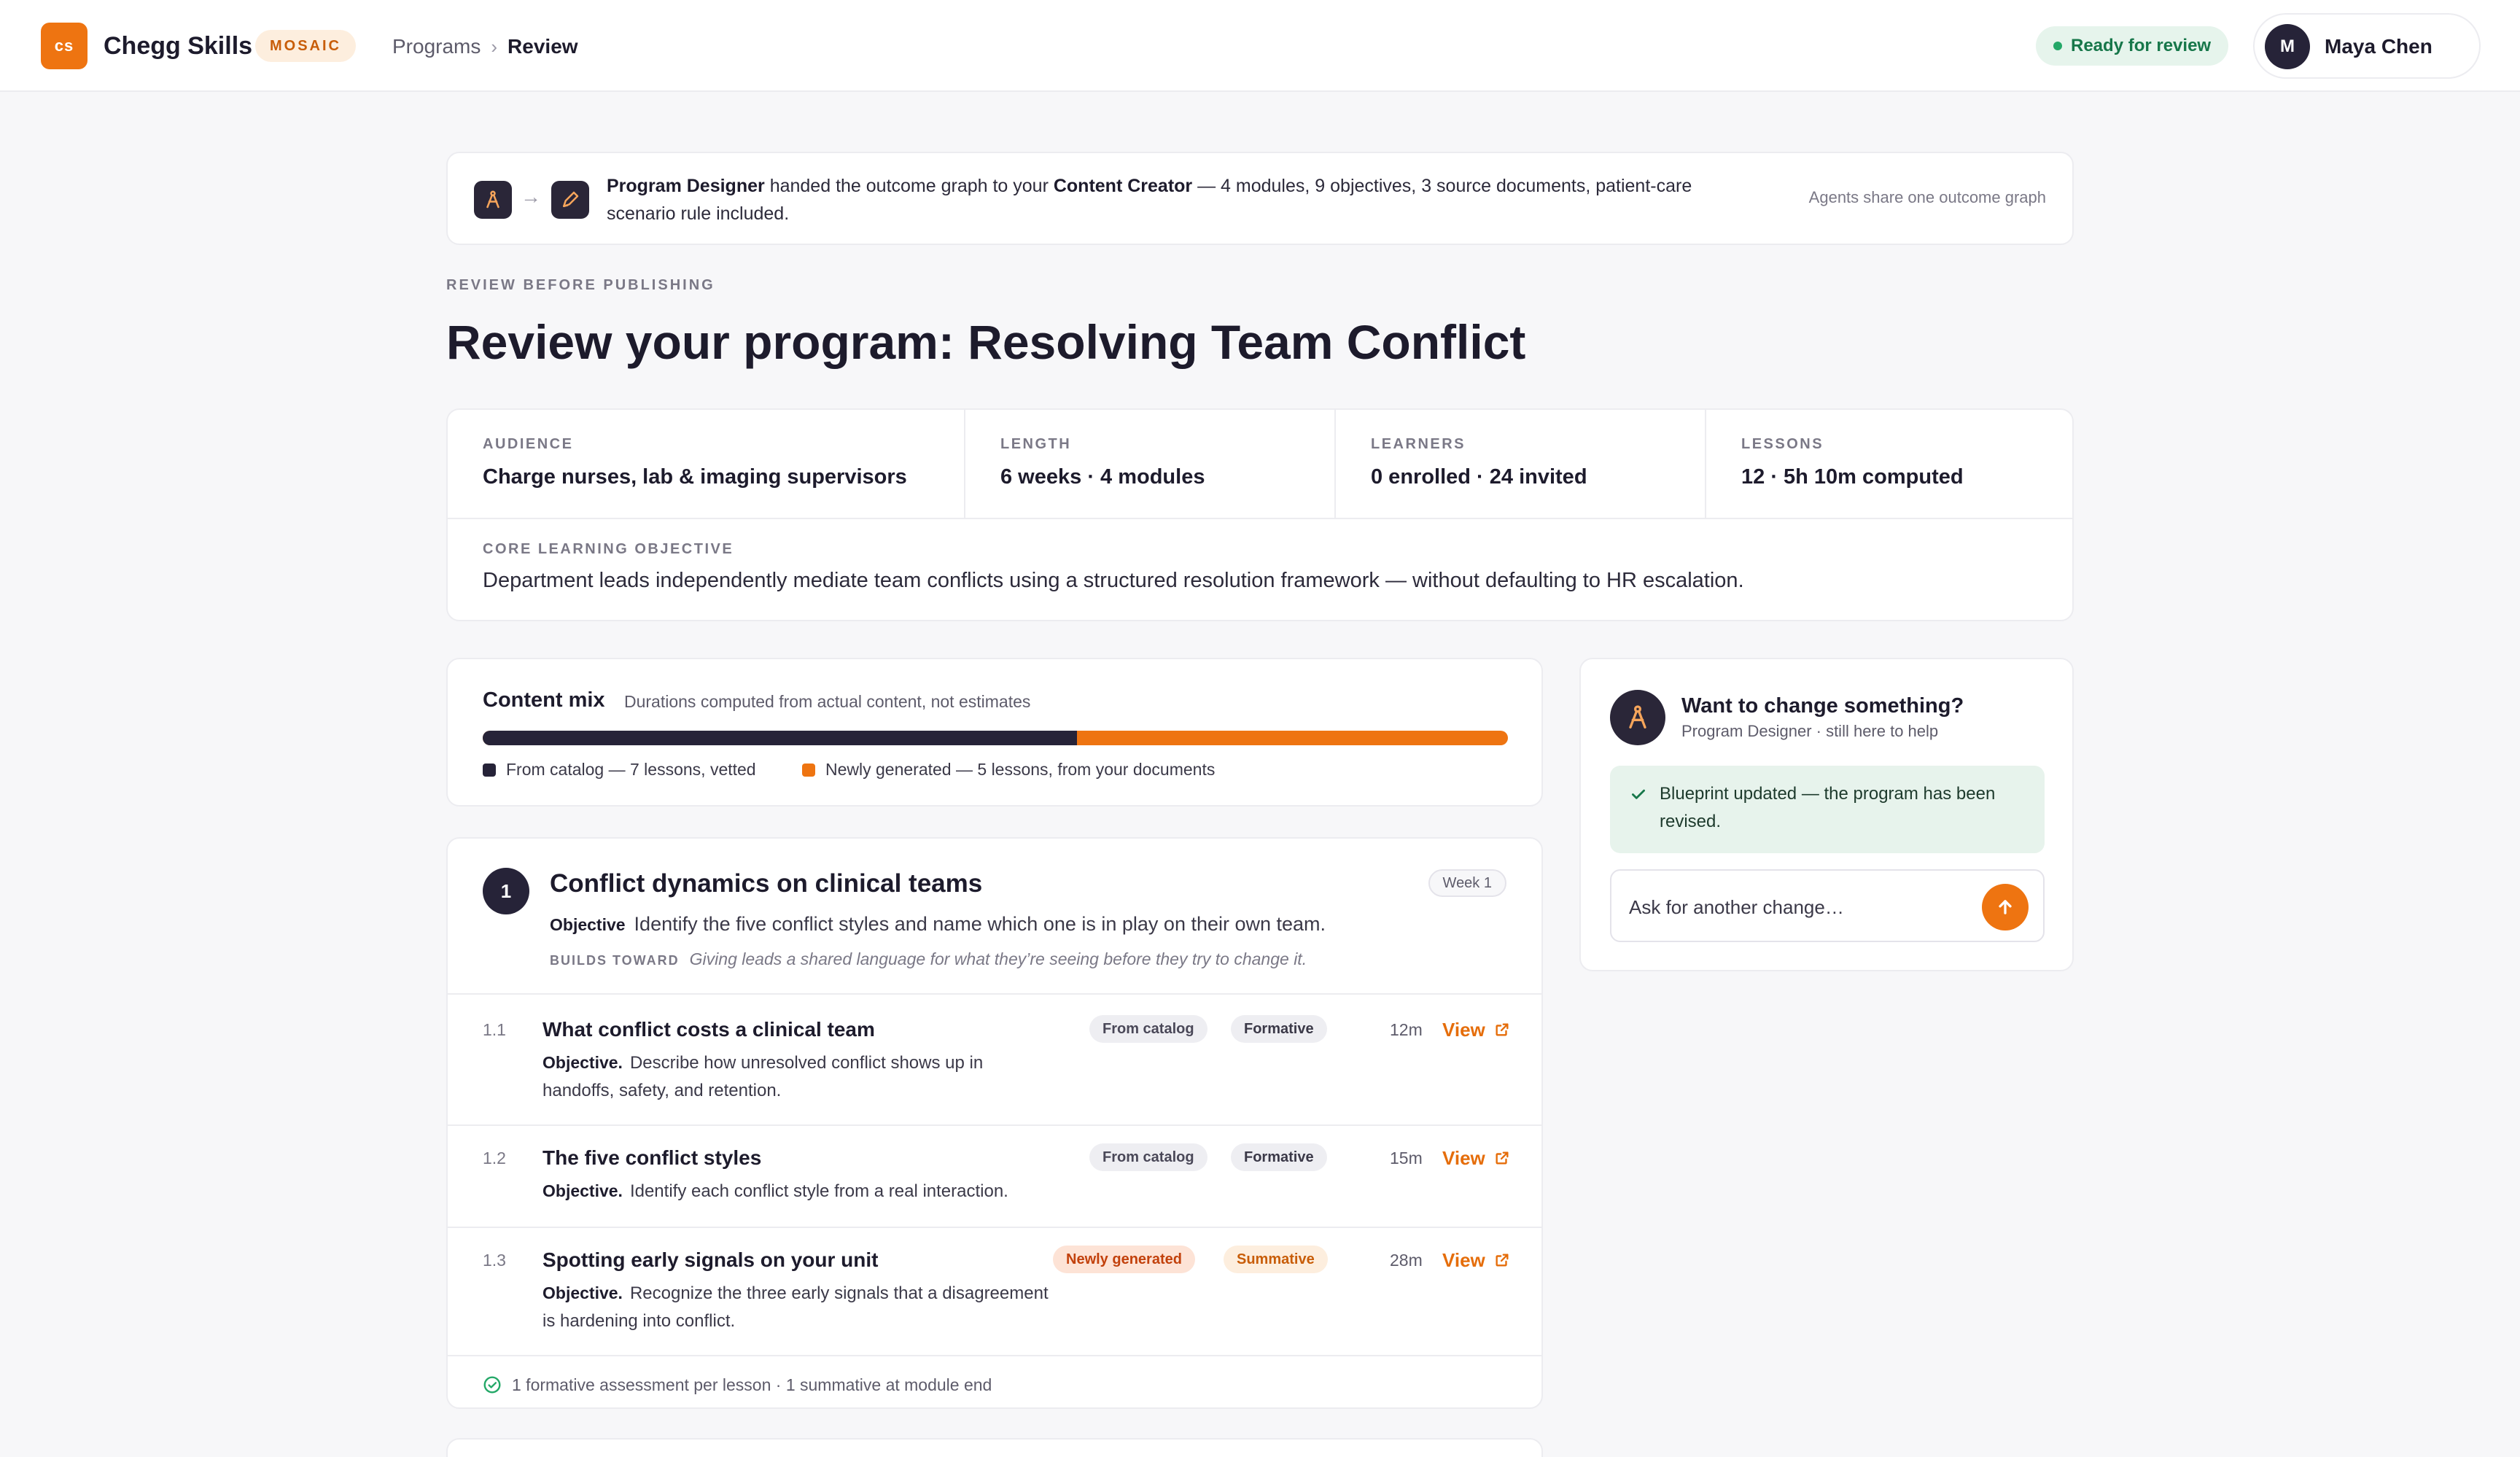 This screenshot has height=1457, width=2520. Describe the element at coordinates (608, 549) in the screenshot. I see `core-objective-label: CORE LEARNING OBJECTIVE` at that location.